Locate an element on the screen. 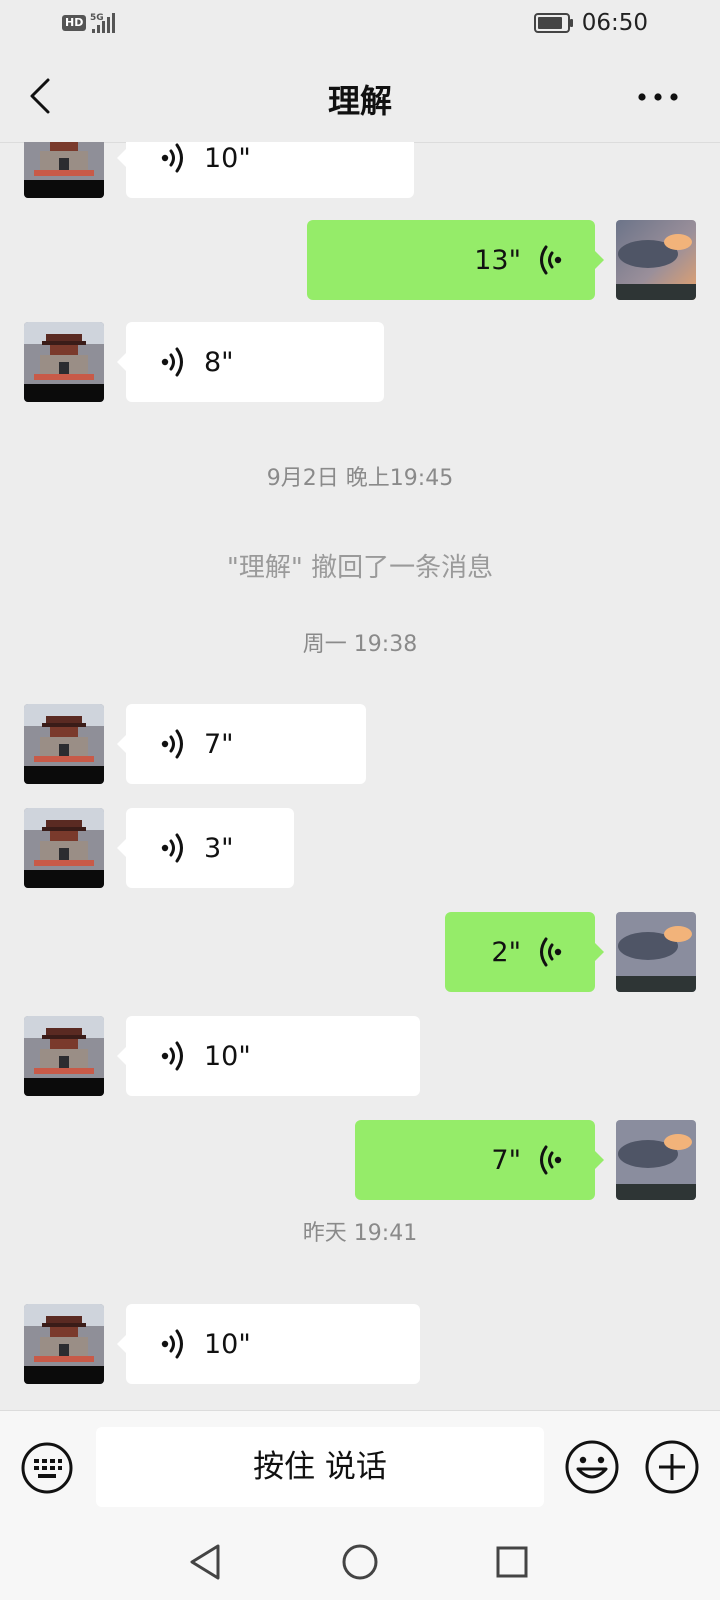 The image size is (720, 1600). hd-badge: HD is located at coordinates (74, 23).